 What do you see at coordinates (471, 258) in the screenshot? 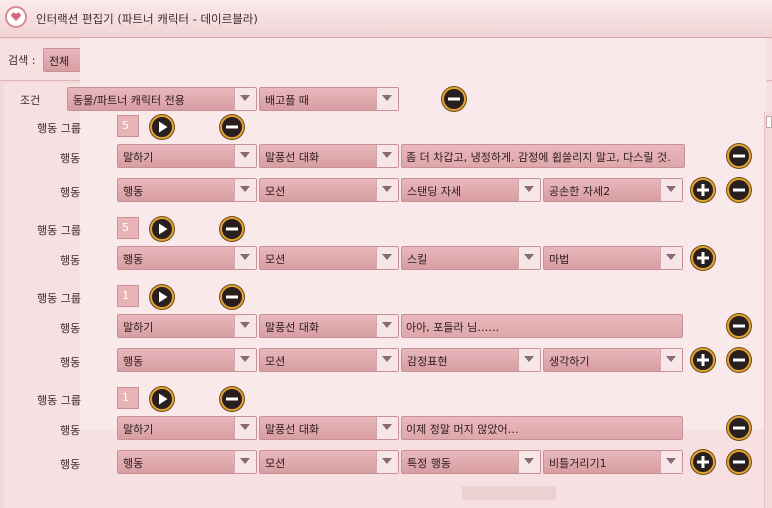
I see `motion-category-dropdown: 스킬` at bounding box center [471, 258].